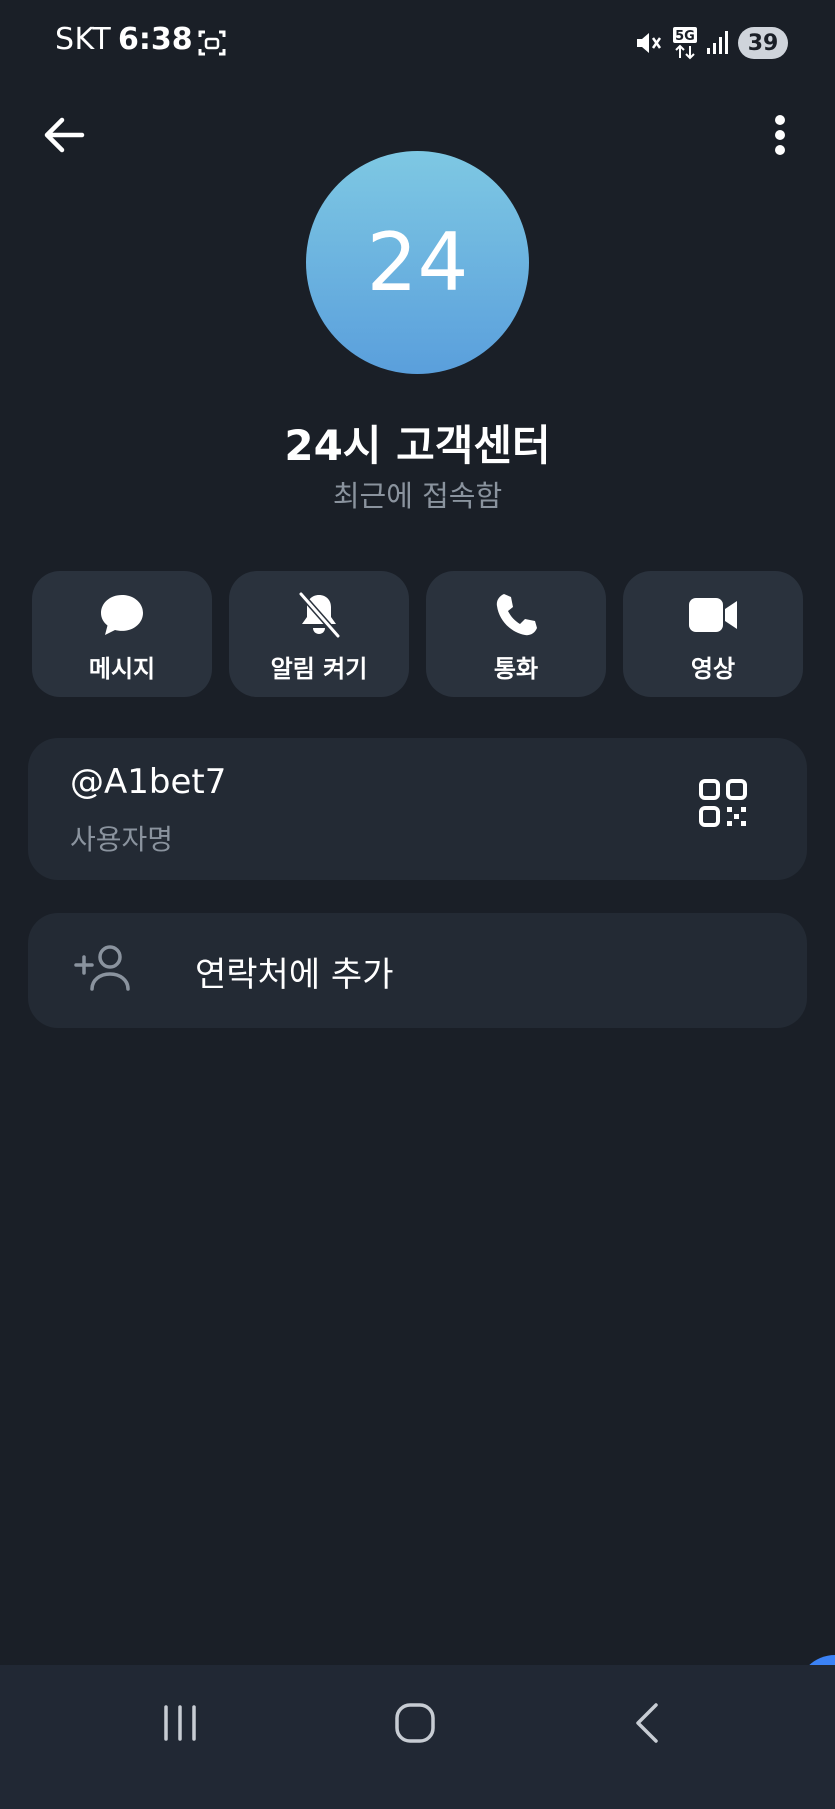 This screenshot has height=1809, width=835. I want to click on phone-icon, so click(516, 615).